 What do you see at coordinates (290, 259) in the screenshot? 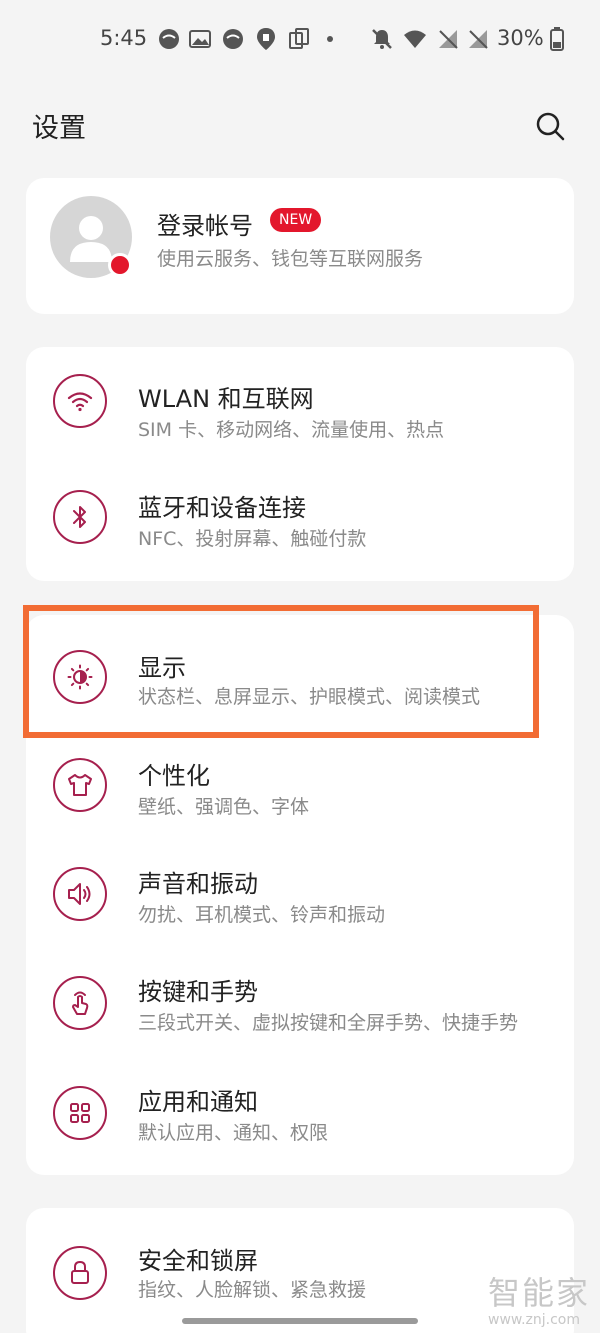
I see `account-subtitle: 使用云服务、钱包等互联网服务` at bounding box center [290, 259].